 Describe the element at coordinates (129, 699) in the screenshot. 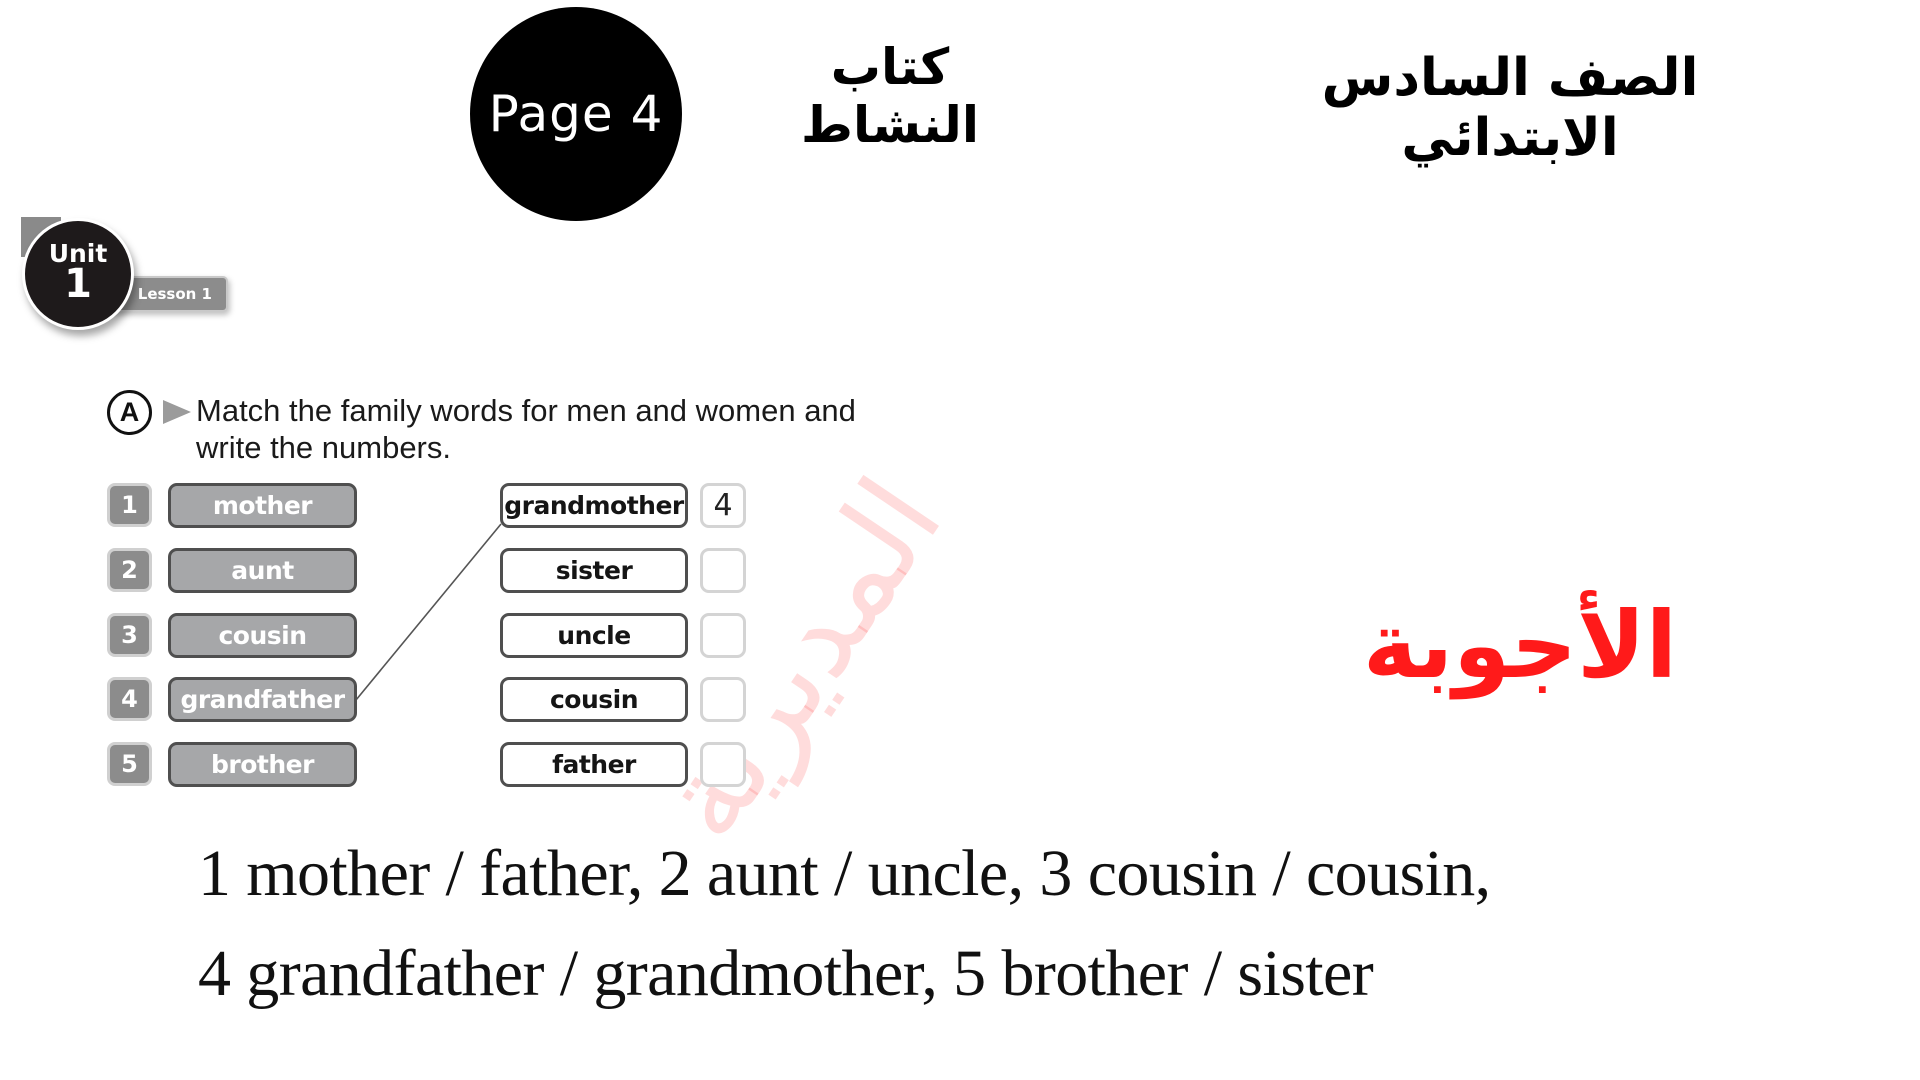

I see `item-number: 4` at that location.